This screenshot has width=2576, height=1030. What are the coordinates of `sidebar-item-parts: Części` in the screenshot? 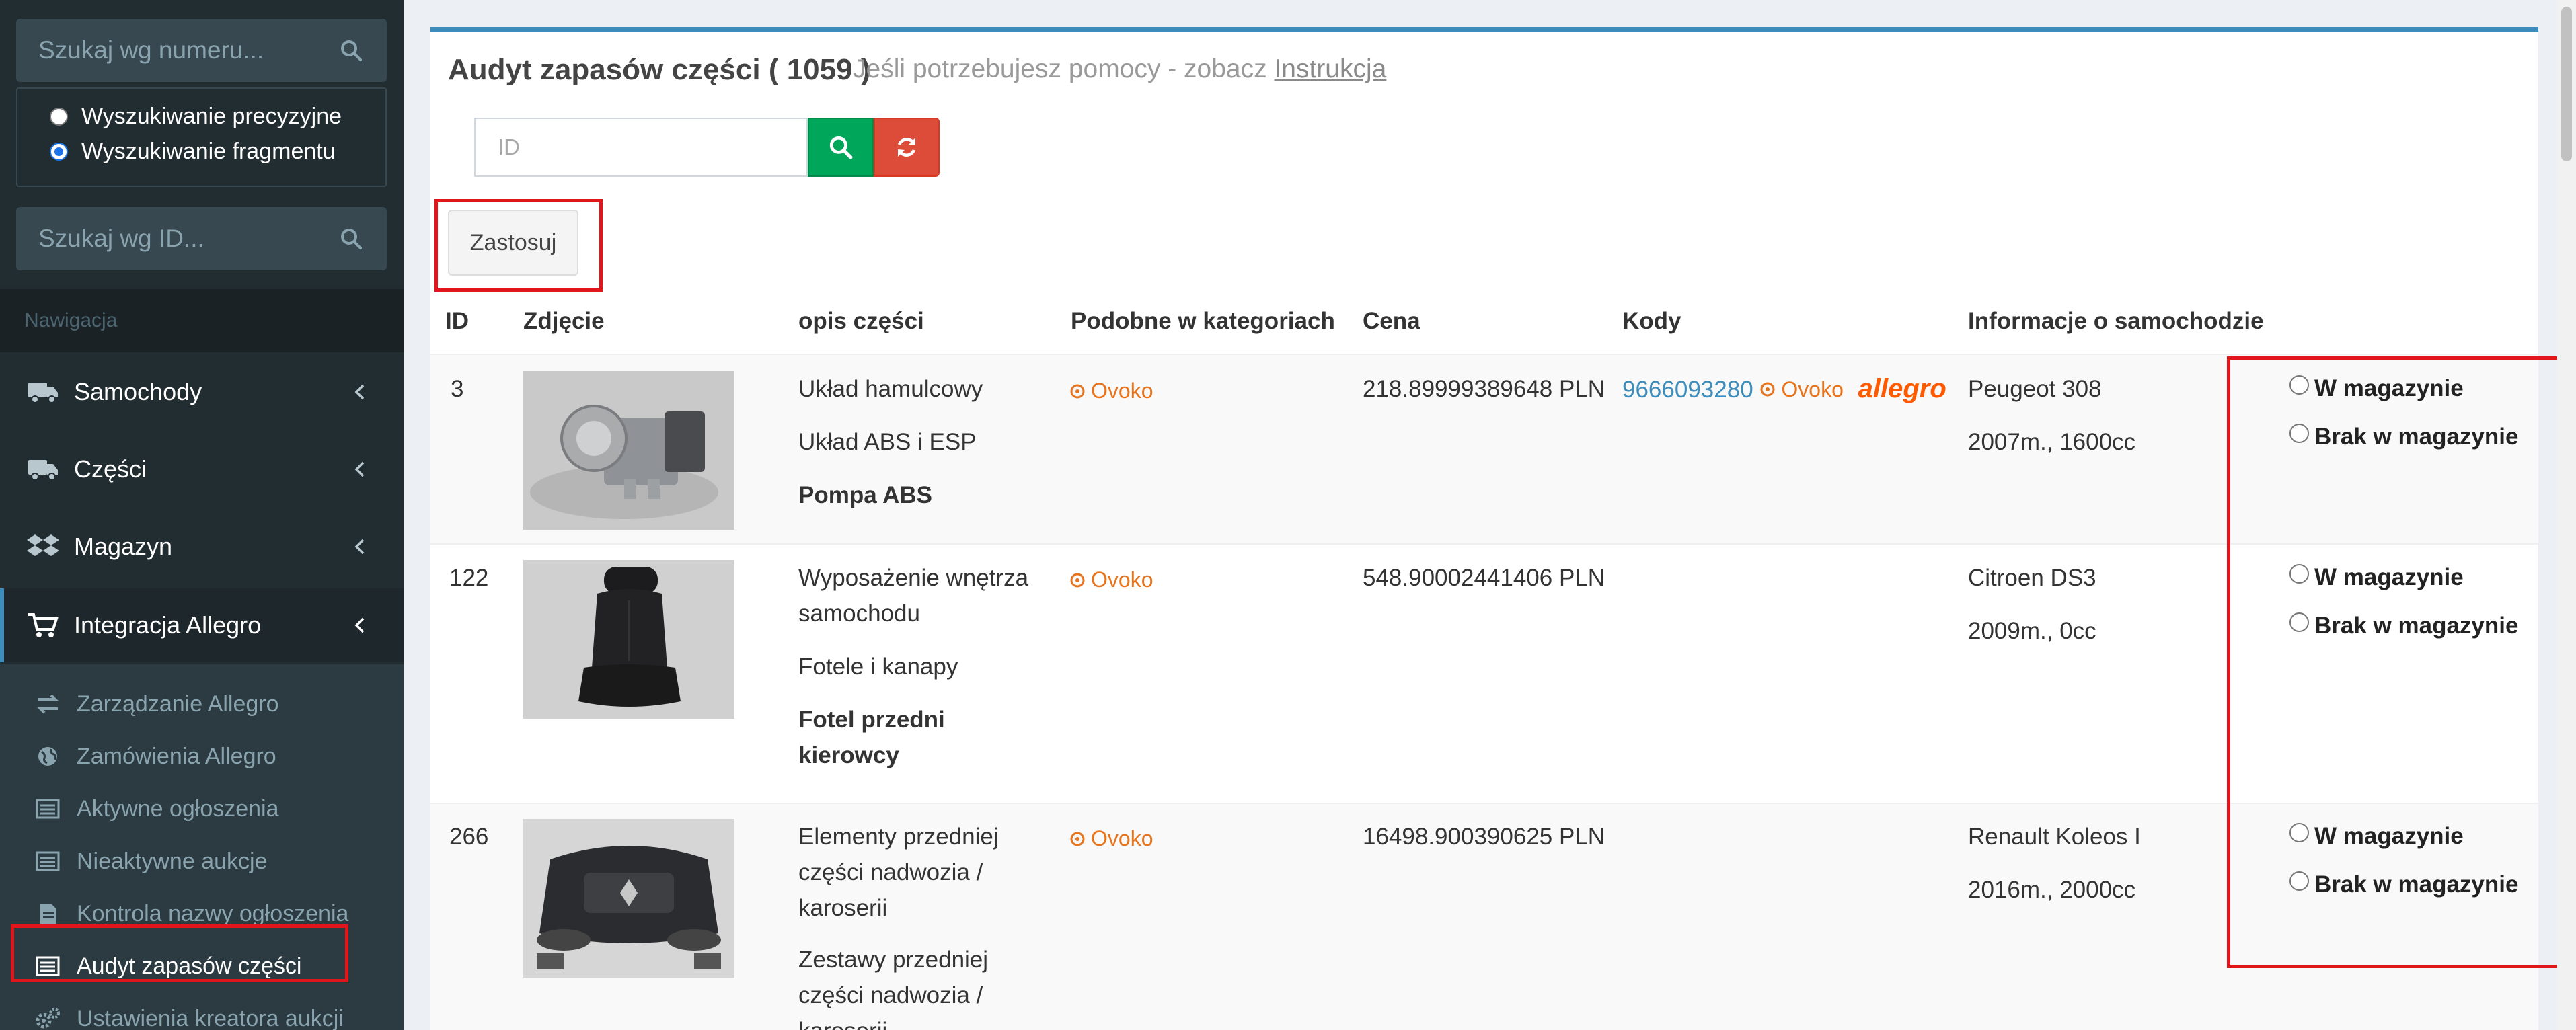 It's located at (202, 469).